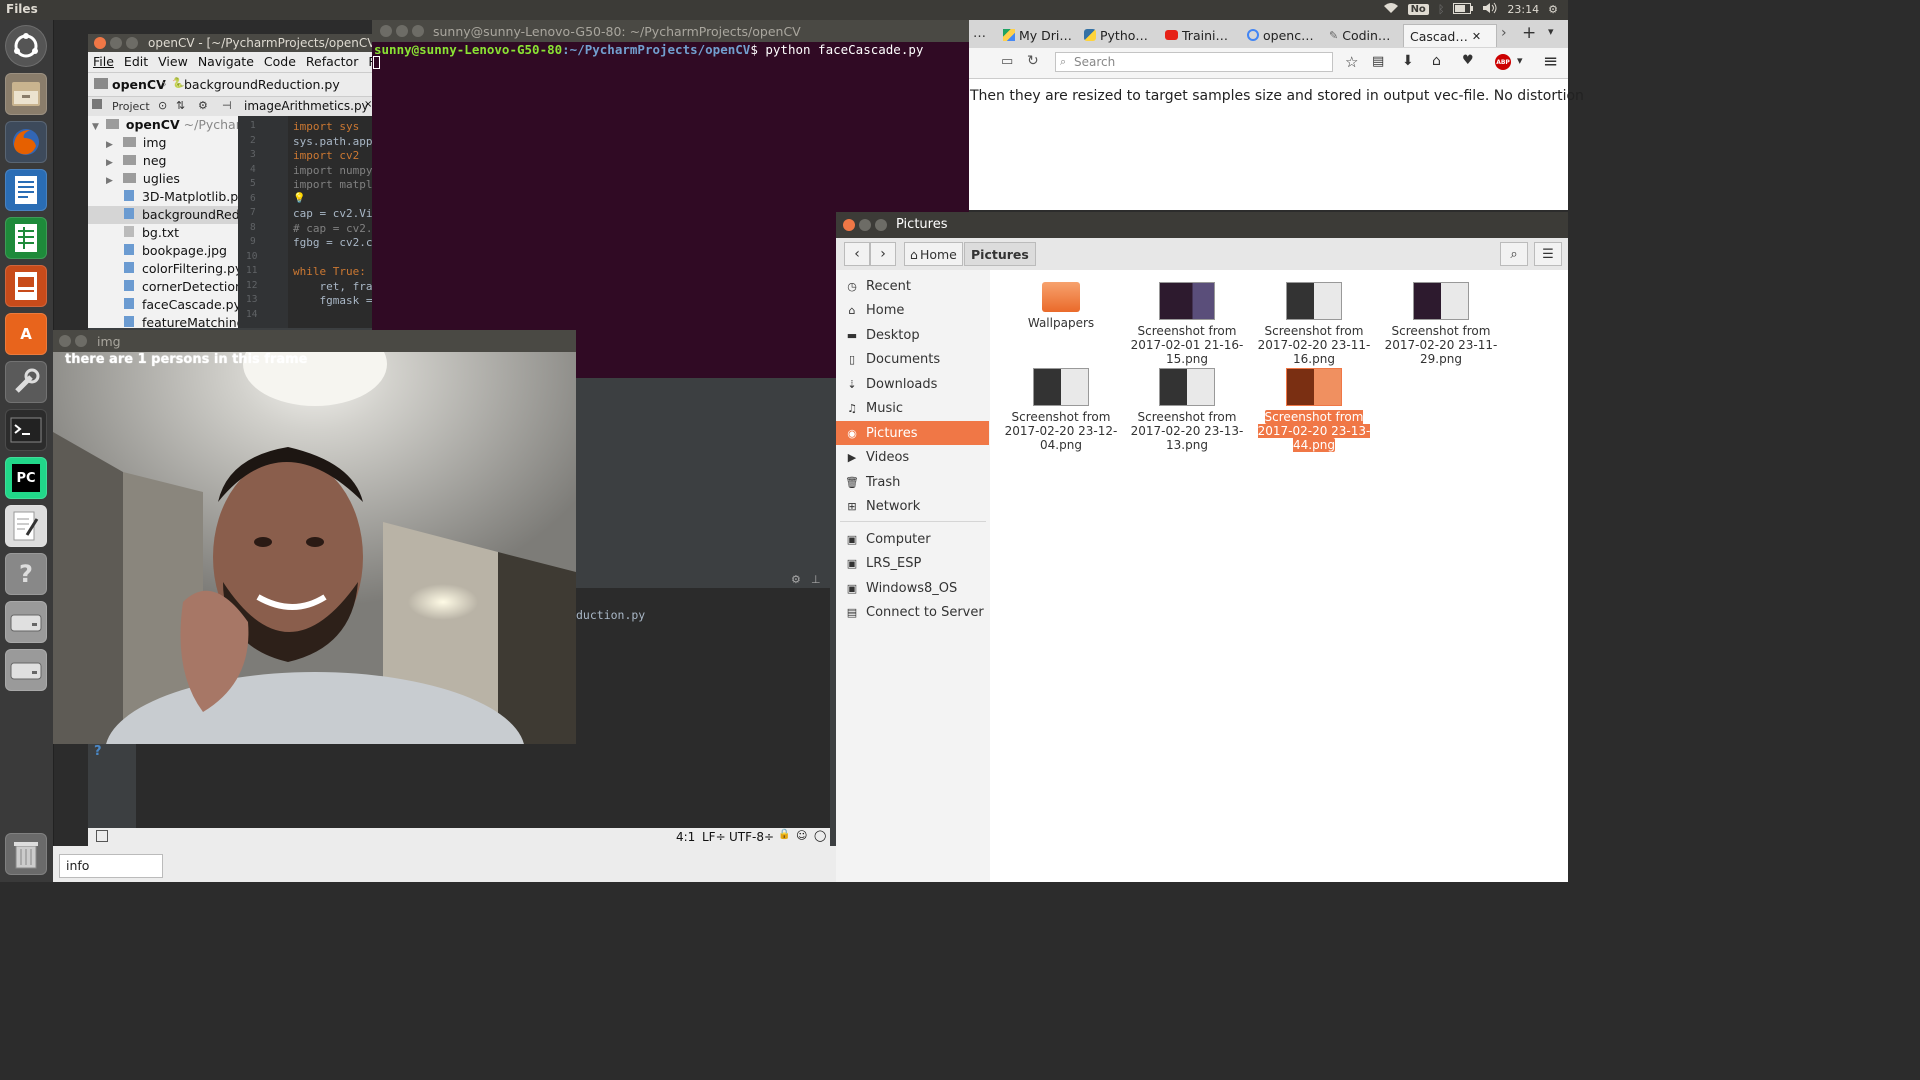 This screenshot has height=1080, width=1920. I want to click on file-item-screenshot: Screenshot from 2017-02-20 23-12-04.png, so click(1061, 410).